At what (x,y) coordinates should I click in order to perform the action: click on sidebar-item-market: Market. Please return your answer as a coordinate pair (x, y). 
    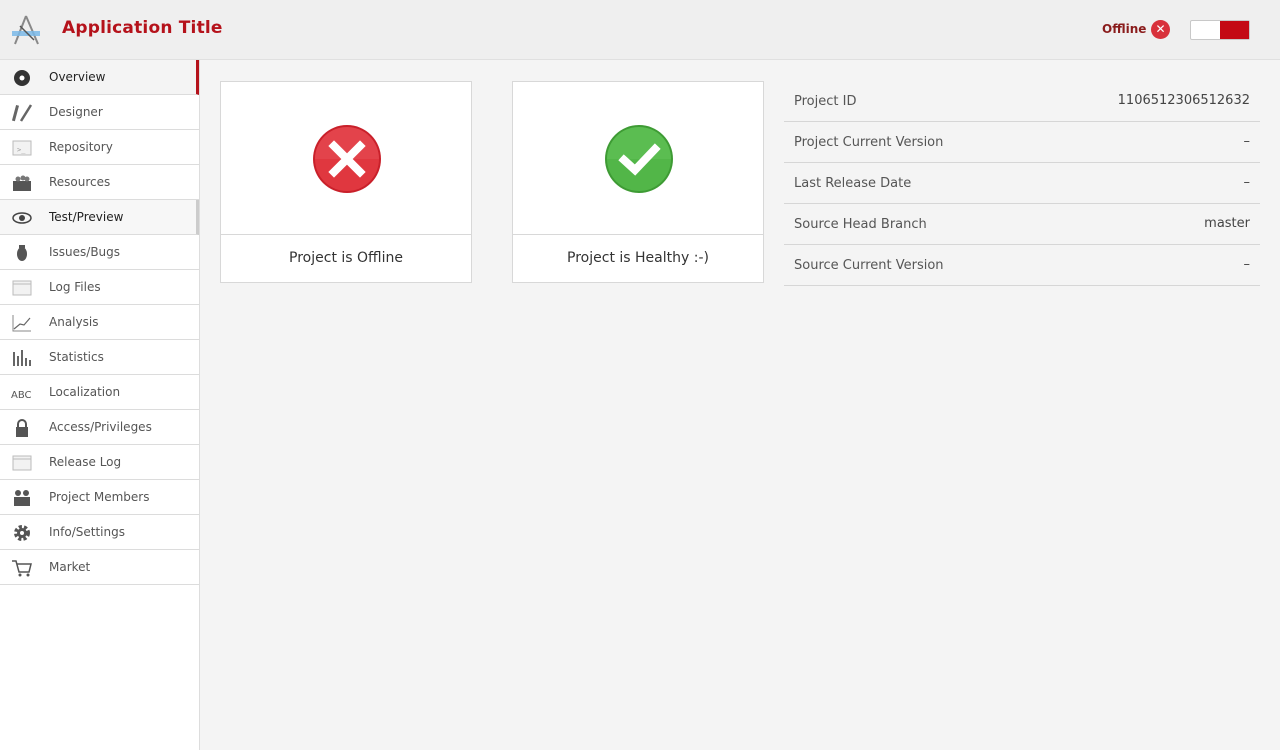
    Looking at the image, I should click on (99, 567).